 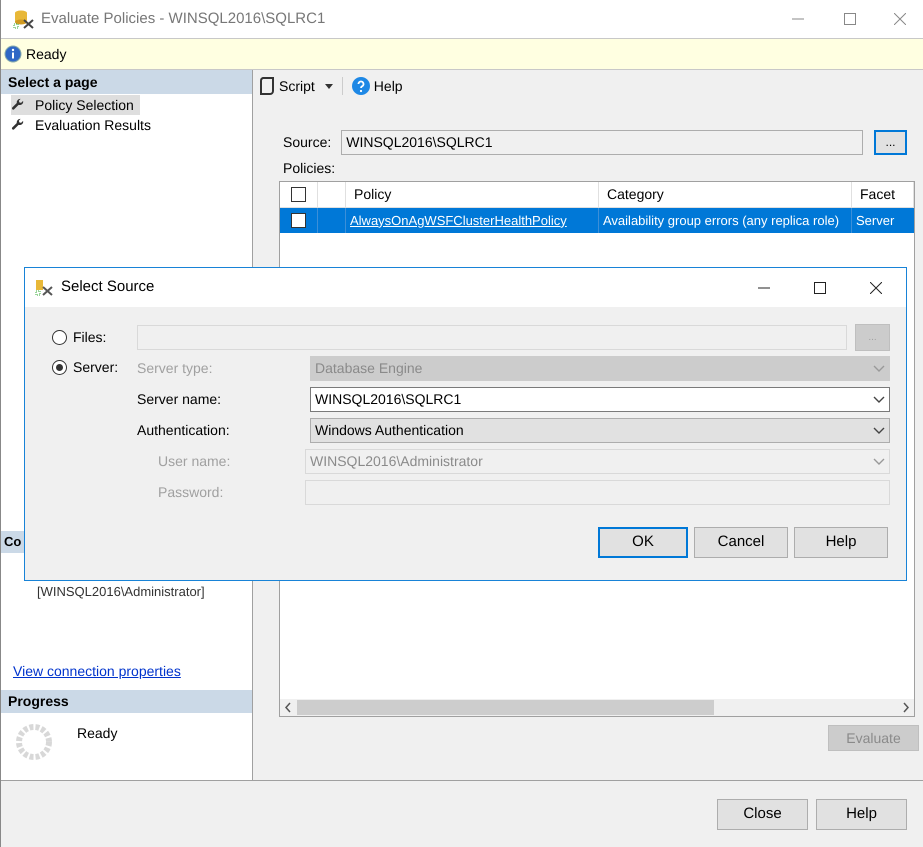 I want to click on table-cell-text: Server, so click(x=875, y=221).